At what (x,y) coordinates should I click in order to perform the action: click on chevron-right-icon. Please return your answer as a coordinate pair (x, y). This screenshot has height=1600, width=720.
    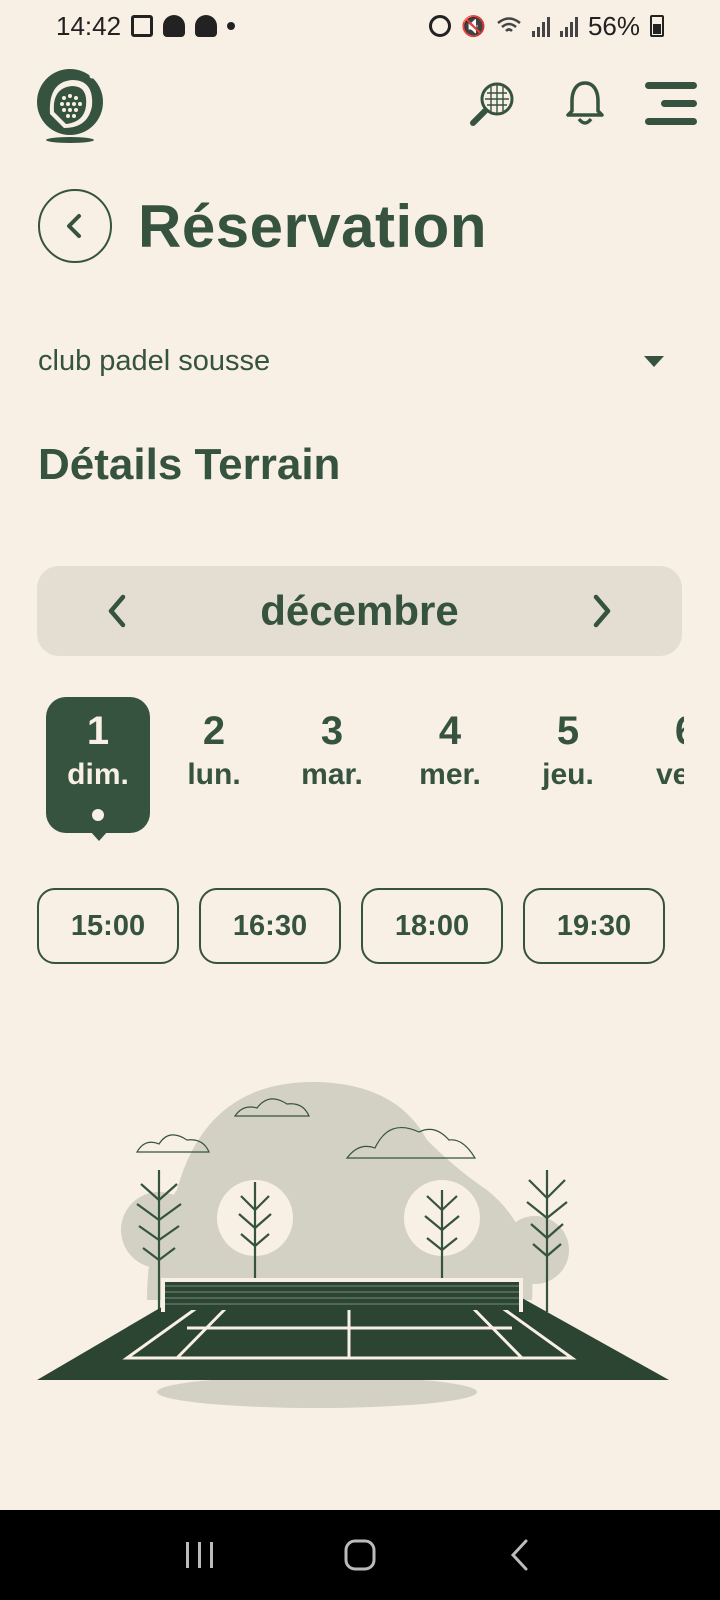
    Looking at the image, I should click on (602, 611).